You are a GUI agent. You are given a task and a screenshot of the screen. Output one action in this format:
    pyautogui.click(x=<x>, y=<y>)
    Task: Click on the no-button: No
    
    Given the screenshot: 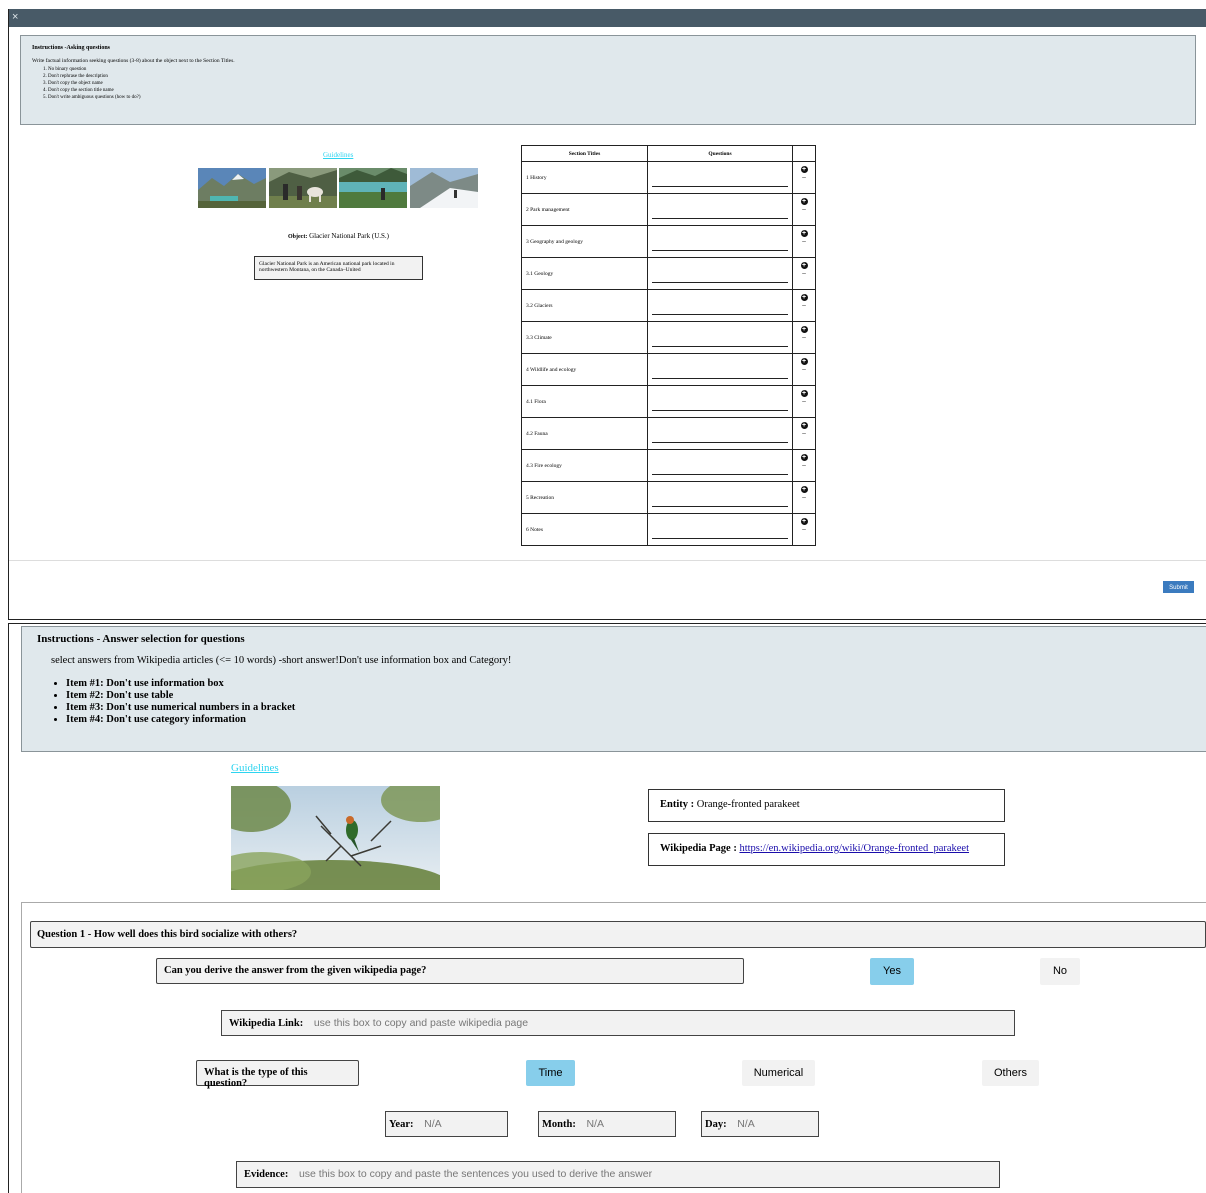 What is the action you would take?
    pyautogui.click(x=1060, y=971)
    